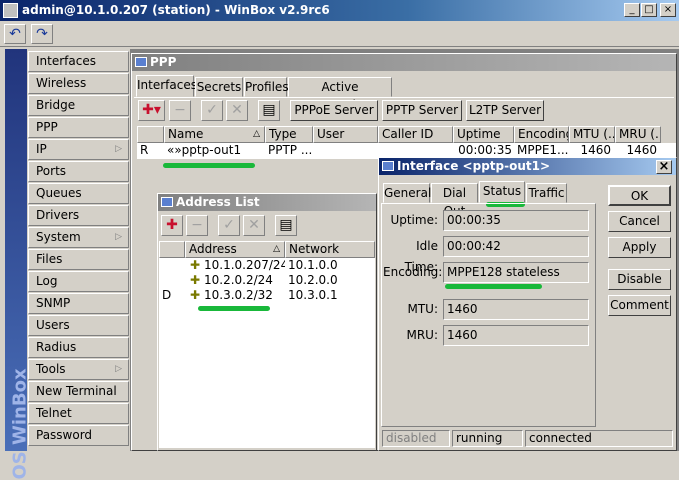  I want to click on redo-icon: ↷, so click(42, 34).